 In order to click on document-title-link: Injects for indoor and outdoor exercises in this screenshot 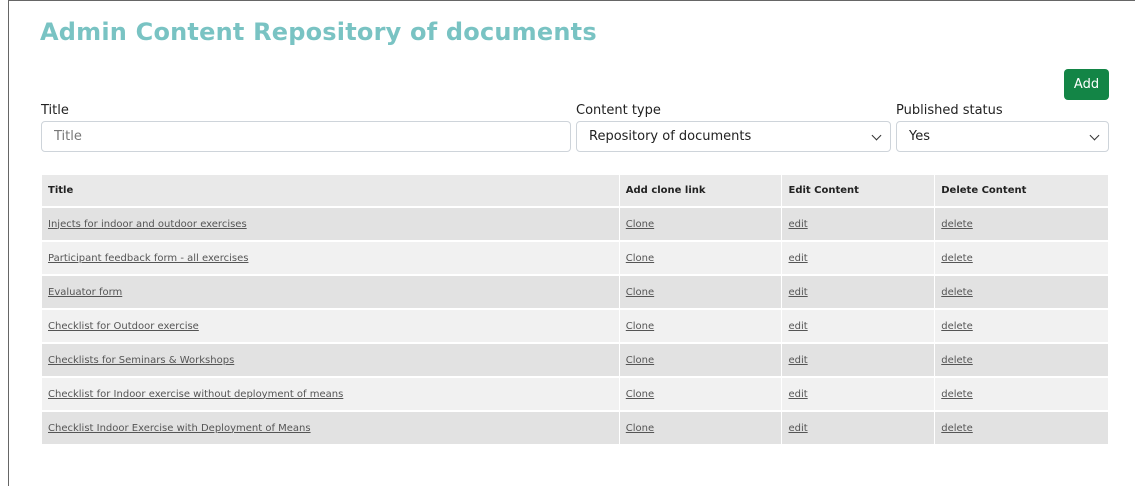, I will do `click(147, 224)`.